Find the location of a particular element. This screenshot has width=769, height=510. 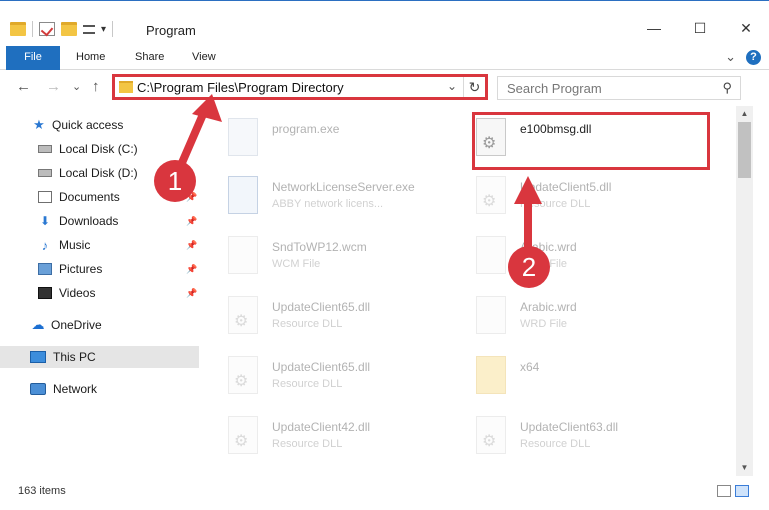

quick-access-toolbar: ▾ is located at coordinates (62, 29).